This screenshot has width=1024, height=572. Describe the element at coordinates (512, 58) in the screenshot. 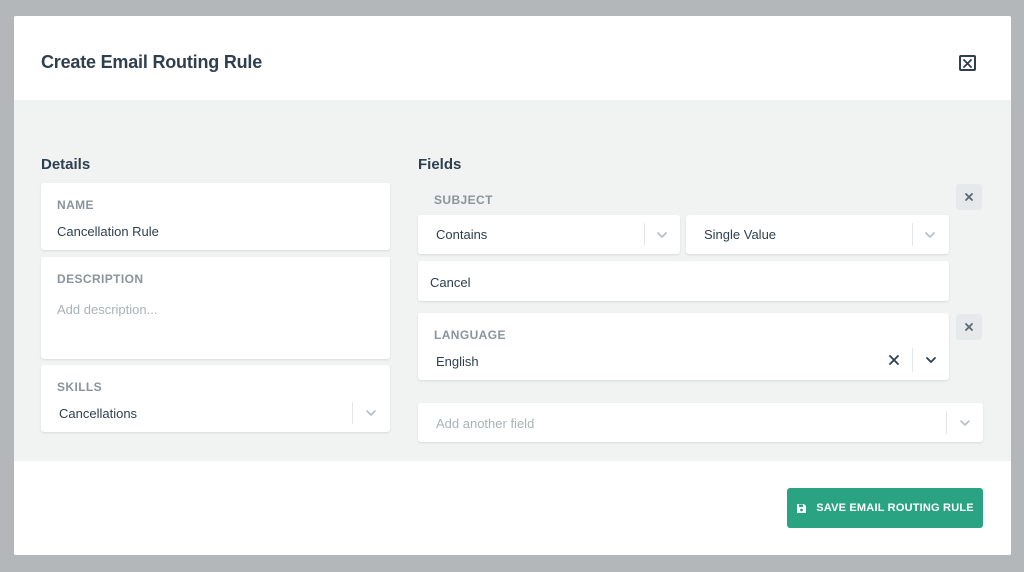

I see `modal-header: Create Email Routing Rule` at that location.